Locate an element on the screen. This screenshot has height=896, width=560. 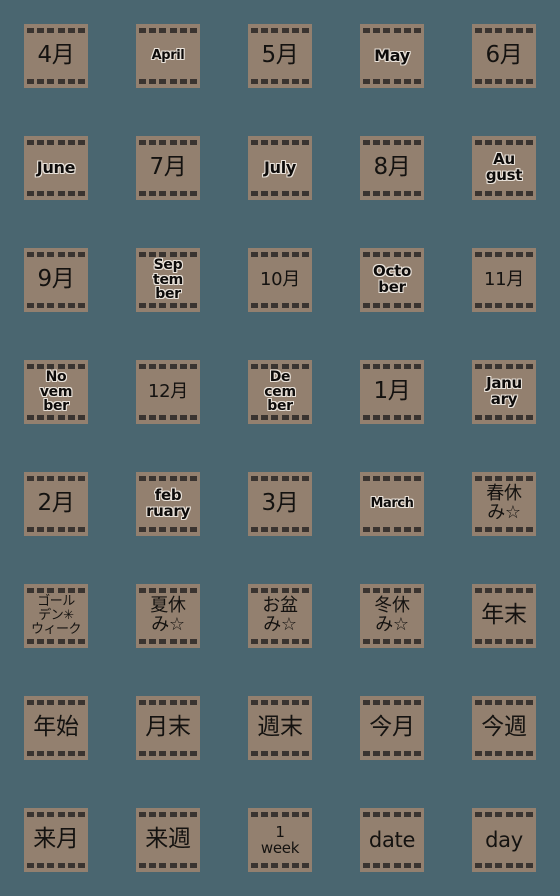
sticker-11-gatsu: 11月 is located at coordinates (504, 280).